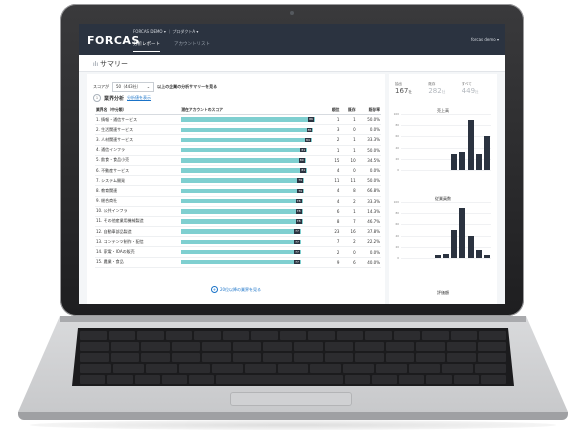  I want to click on breadcrumb: FORCAS DEMO ▾ ｜ プロダクトA ▾, so click(165, 32).